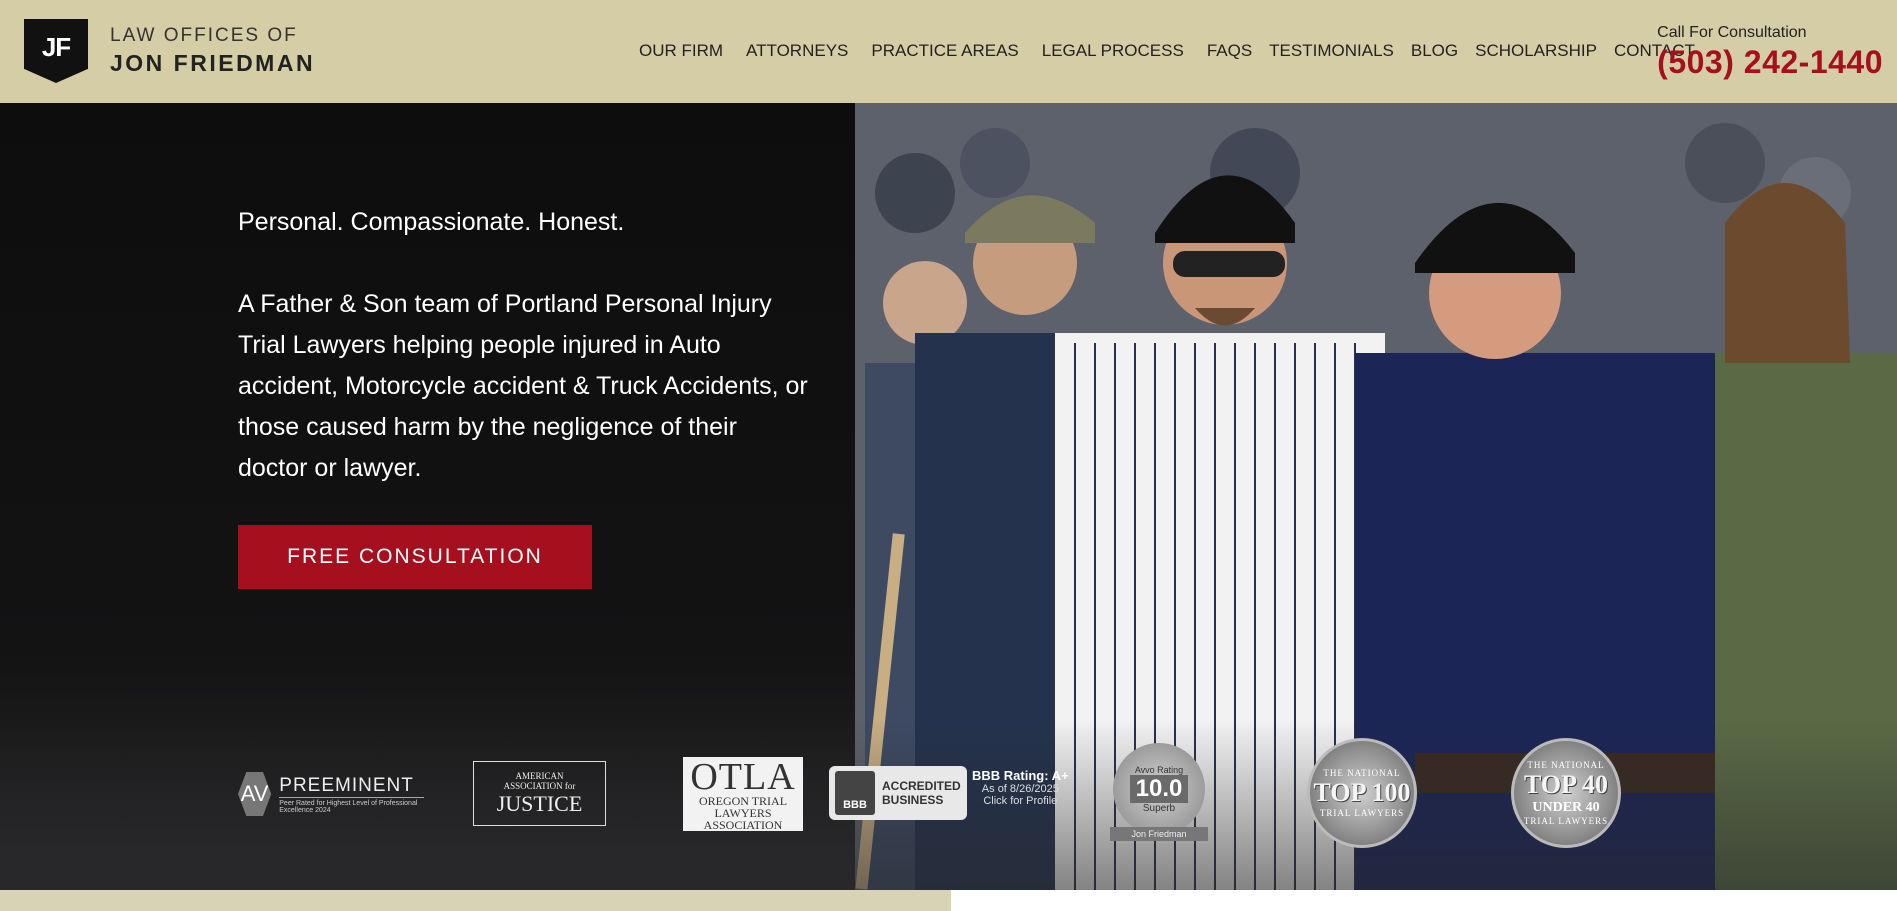 This screenshot has height=911, width=1897. I want to click on bbb-text: ACCREDITED BUSINESS, so click(921, 793).